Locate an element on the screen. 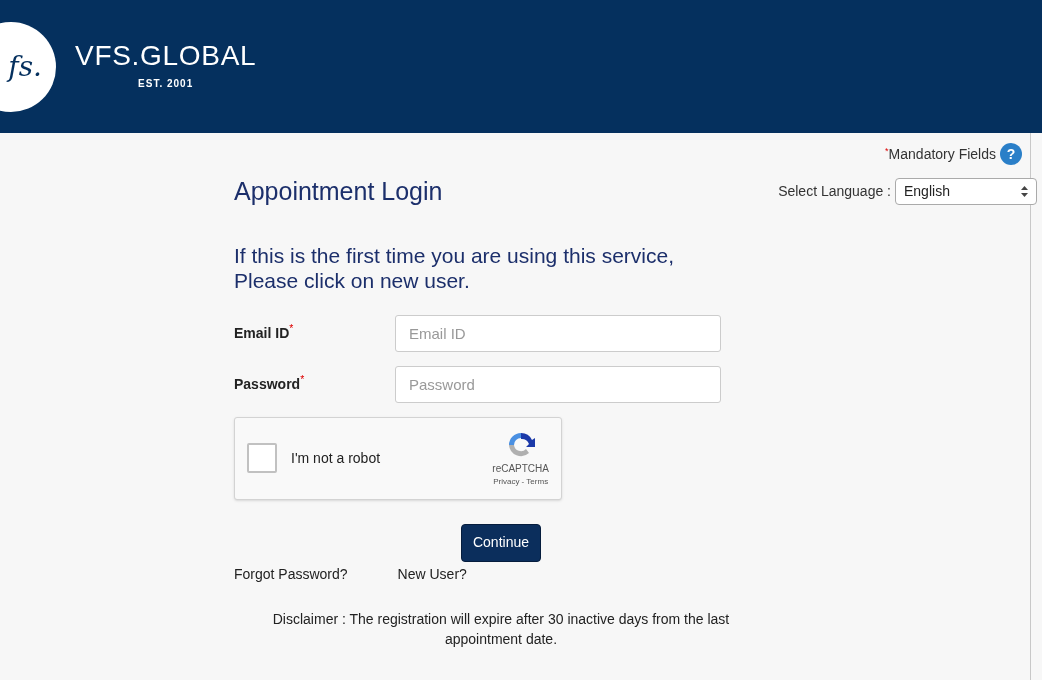  brand-name: VFS.GLOBAL is located at coordinates (166, 56).